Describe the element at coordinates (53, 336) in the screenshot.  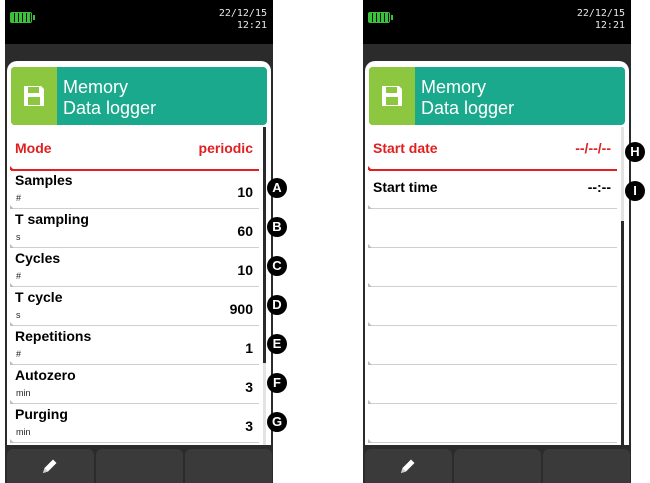
I see `row-label: Repetitions` at that location.